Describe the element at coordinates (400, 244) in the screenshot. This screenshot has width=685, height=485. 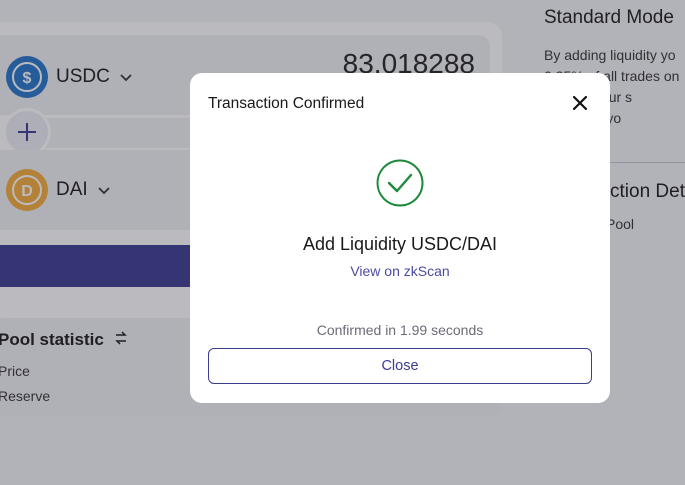
I see `modal-heading: Add Liquidity USDC/DAI` at that location.